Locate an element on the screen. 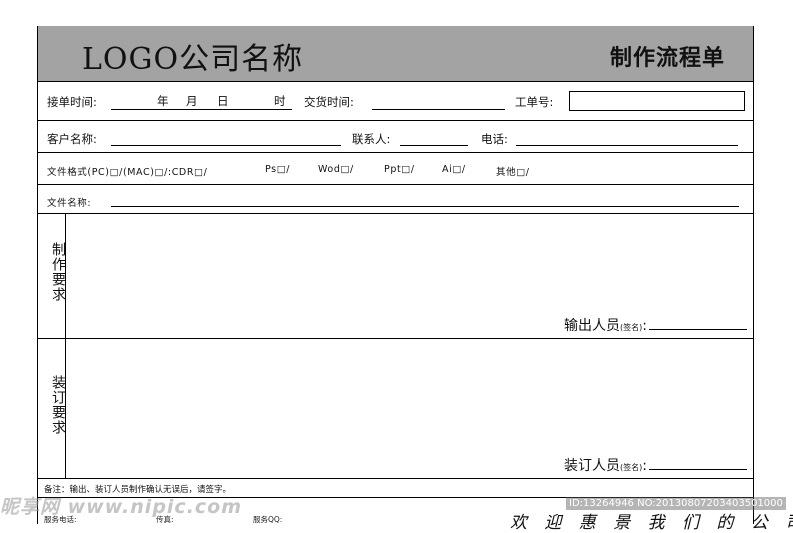 The height and width of the screenshot is (533, 793). output-staff-hint: (签名) is located at coordinates (631, 327).